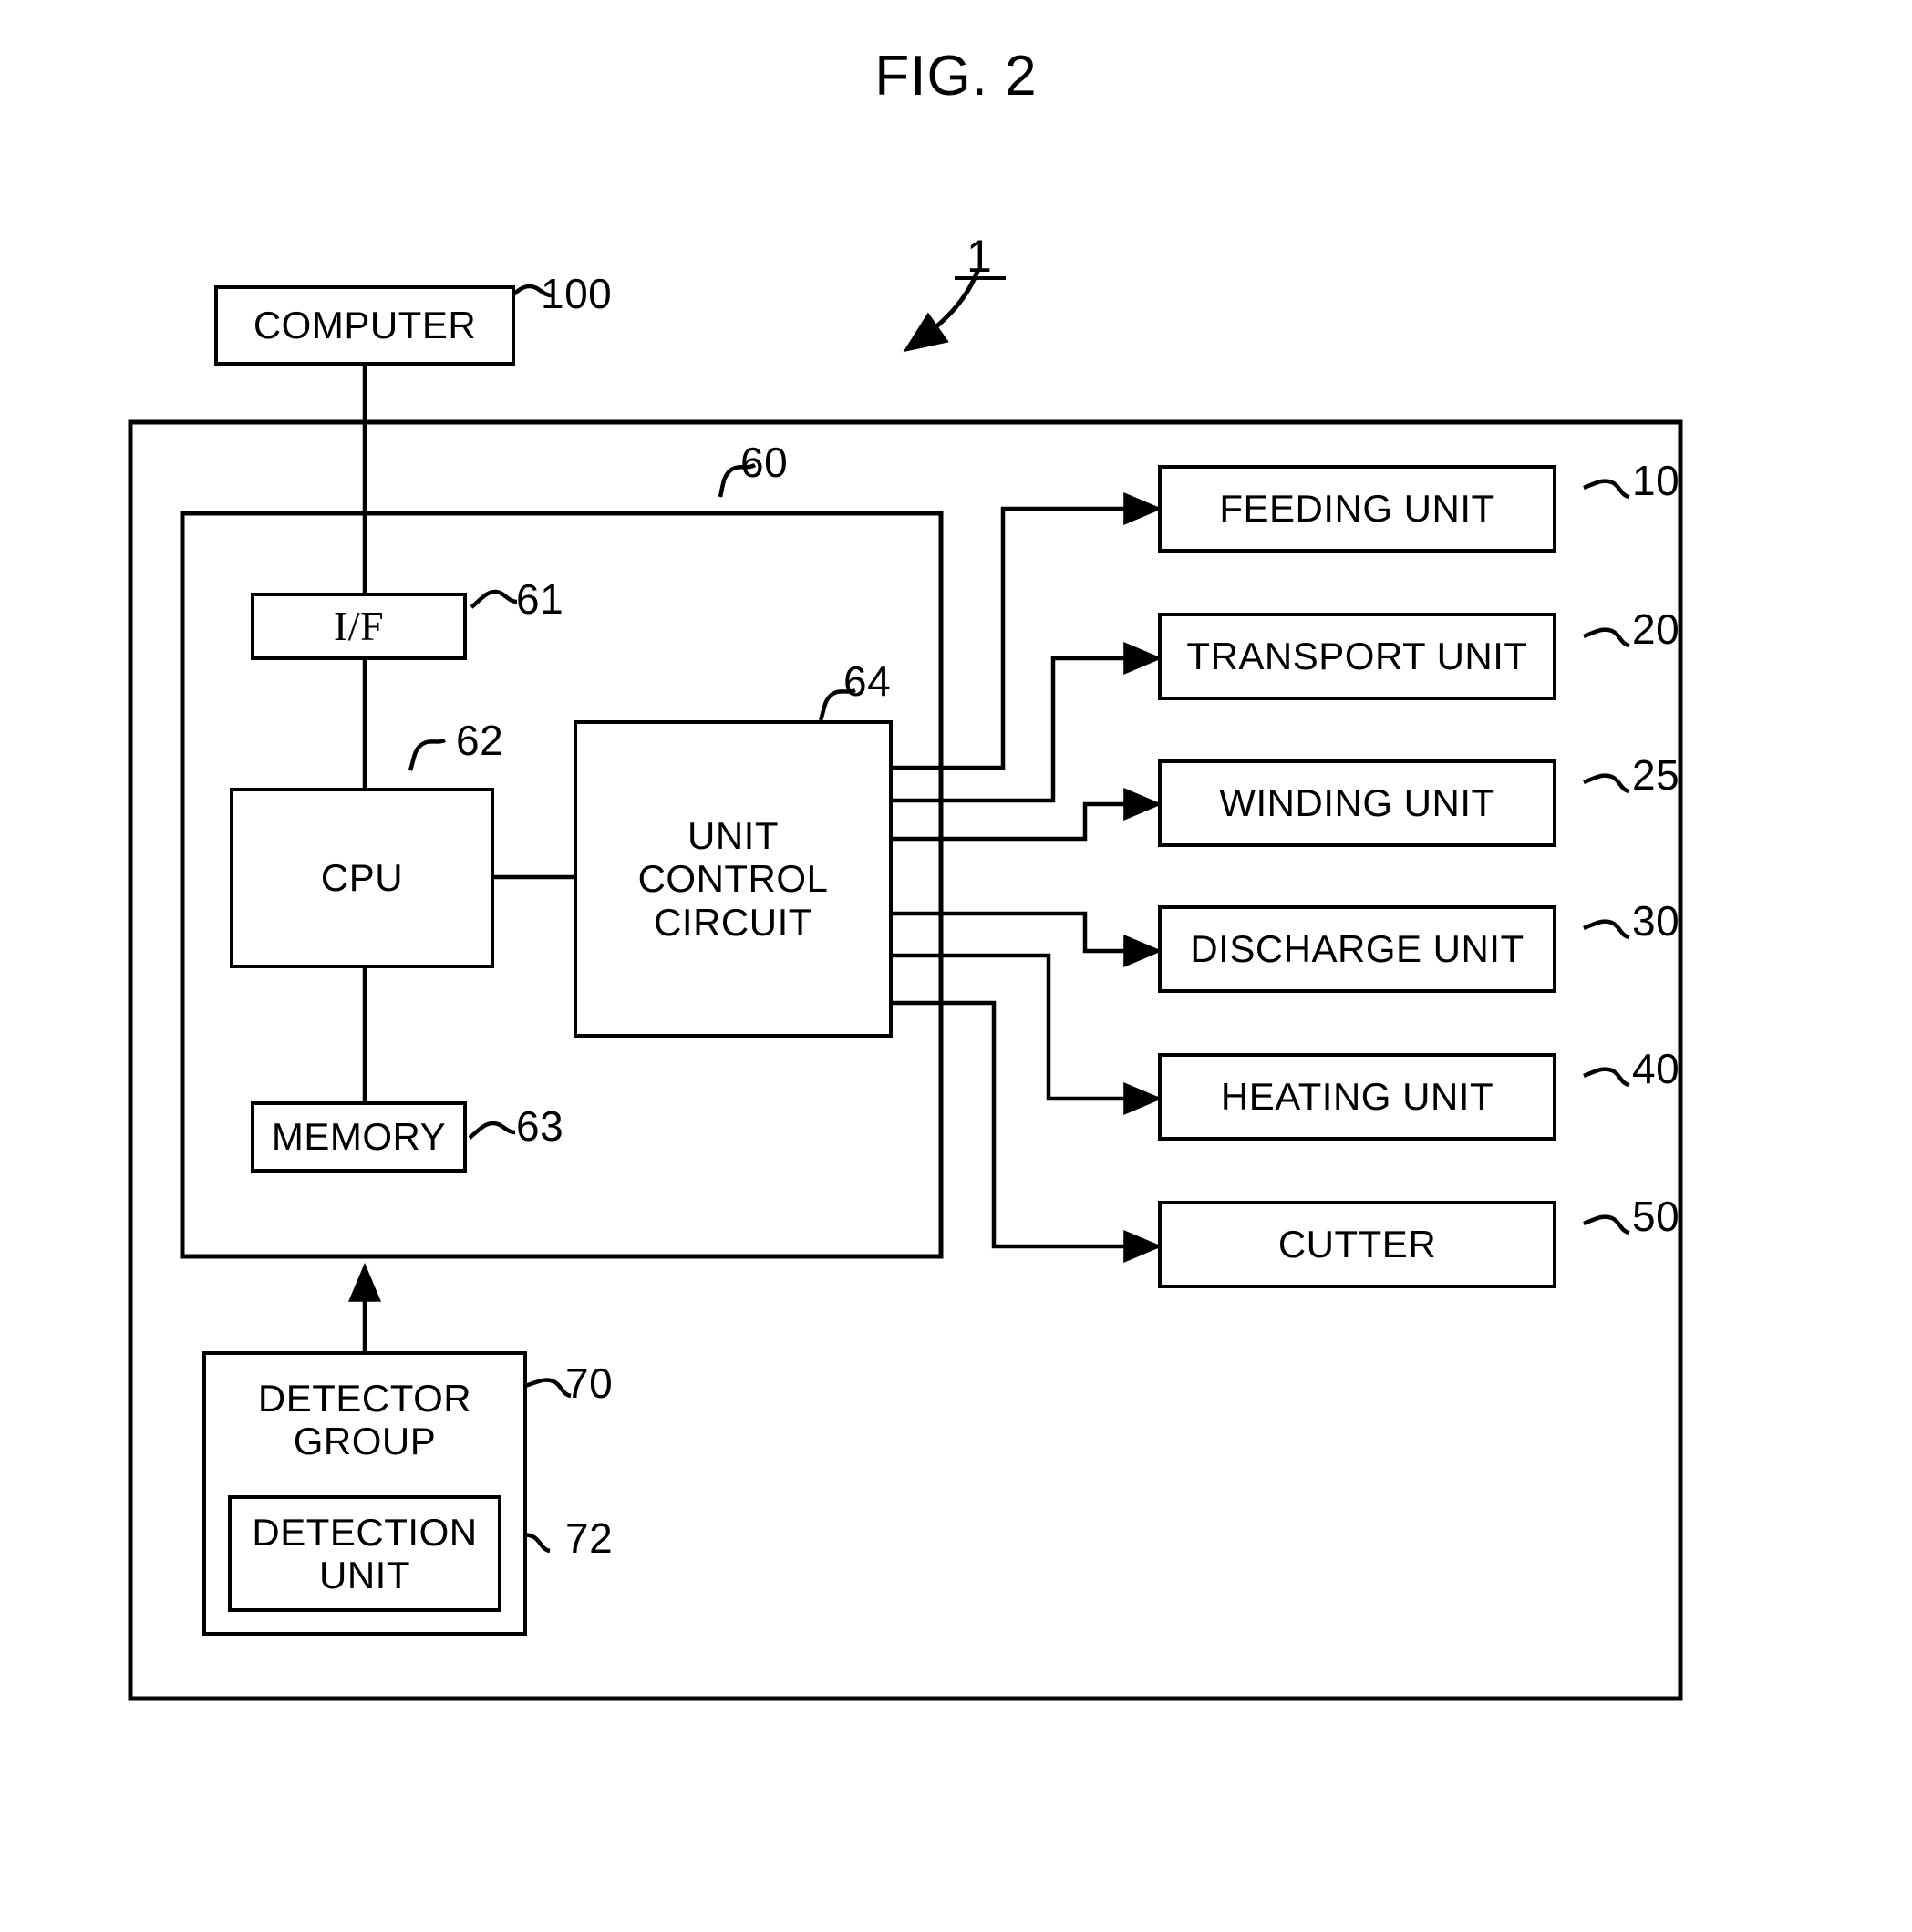 The image size is (1912, 1932). Describe the element at coordinates (577, 294) in the screenshot. I see `ref-computer: 100` at that location.